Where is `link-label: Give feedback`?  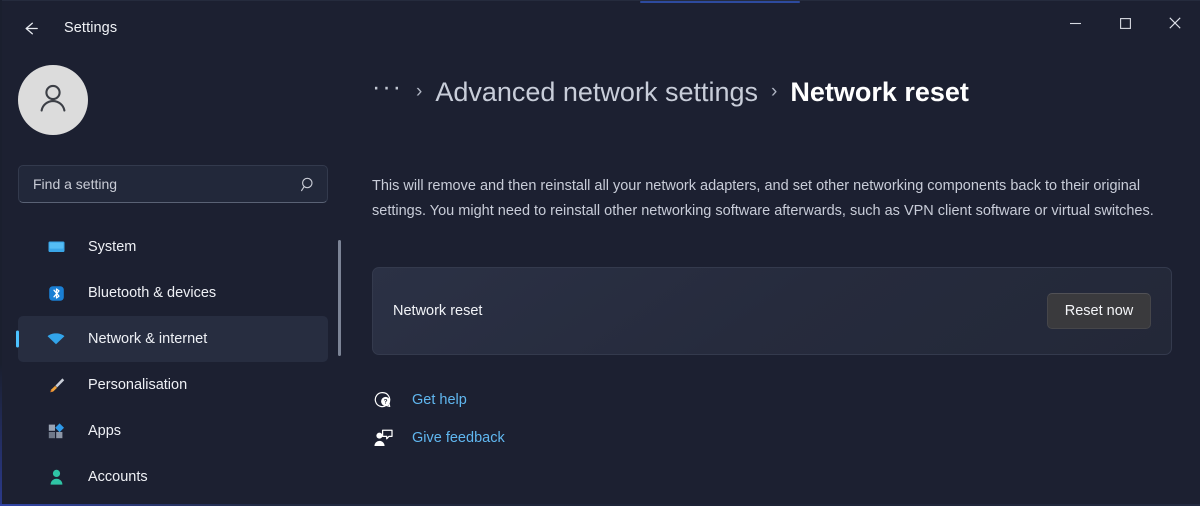
link-label: Give feedback is located at coordinates (458, 438).